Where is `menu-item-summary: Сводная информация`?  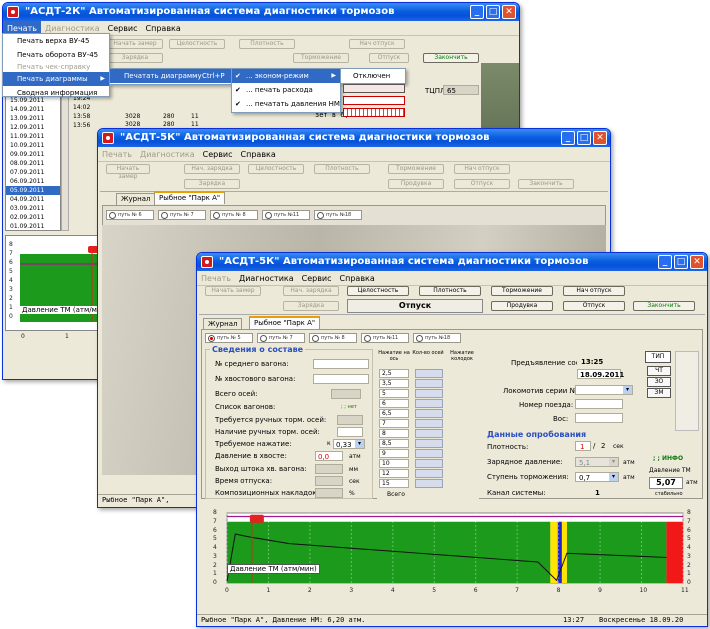 menu-item-summary: Сводная информация is located at coordinates (56, 93).